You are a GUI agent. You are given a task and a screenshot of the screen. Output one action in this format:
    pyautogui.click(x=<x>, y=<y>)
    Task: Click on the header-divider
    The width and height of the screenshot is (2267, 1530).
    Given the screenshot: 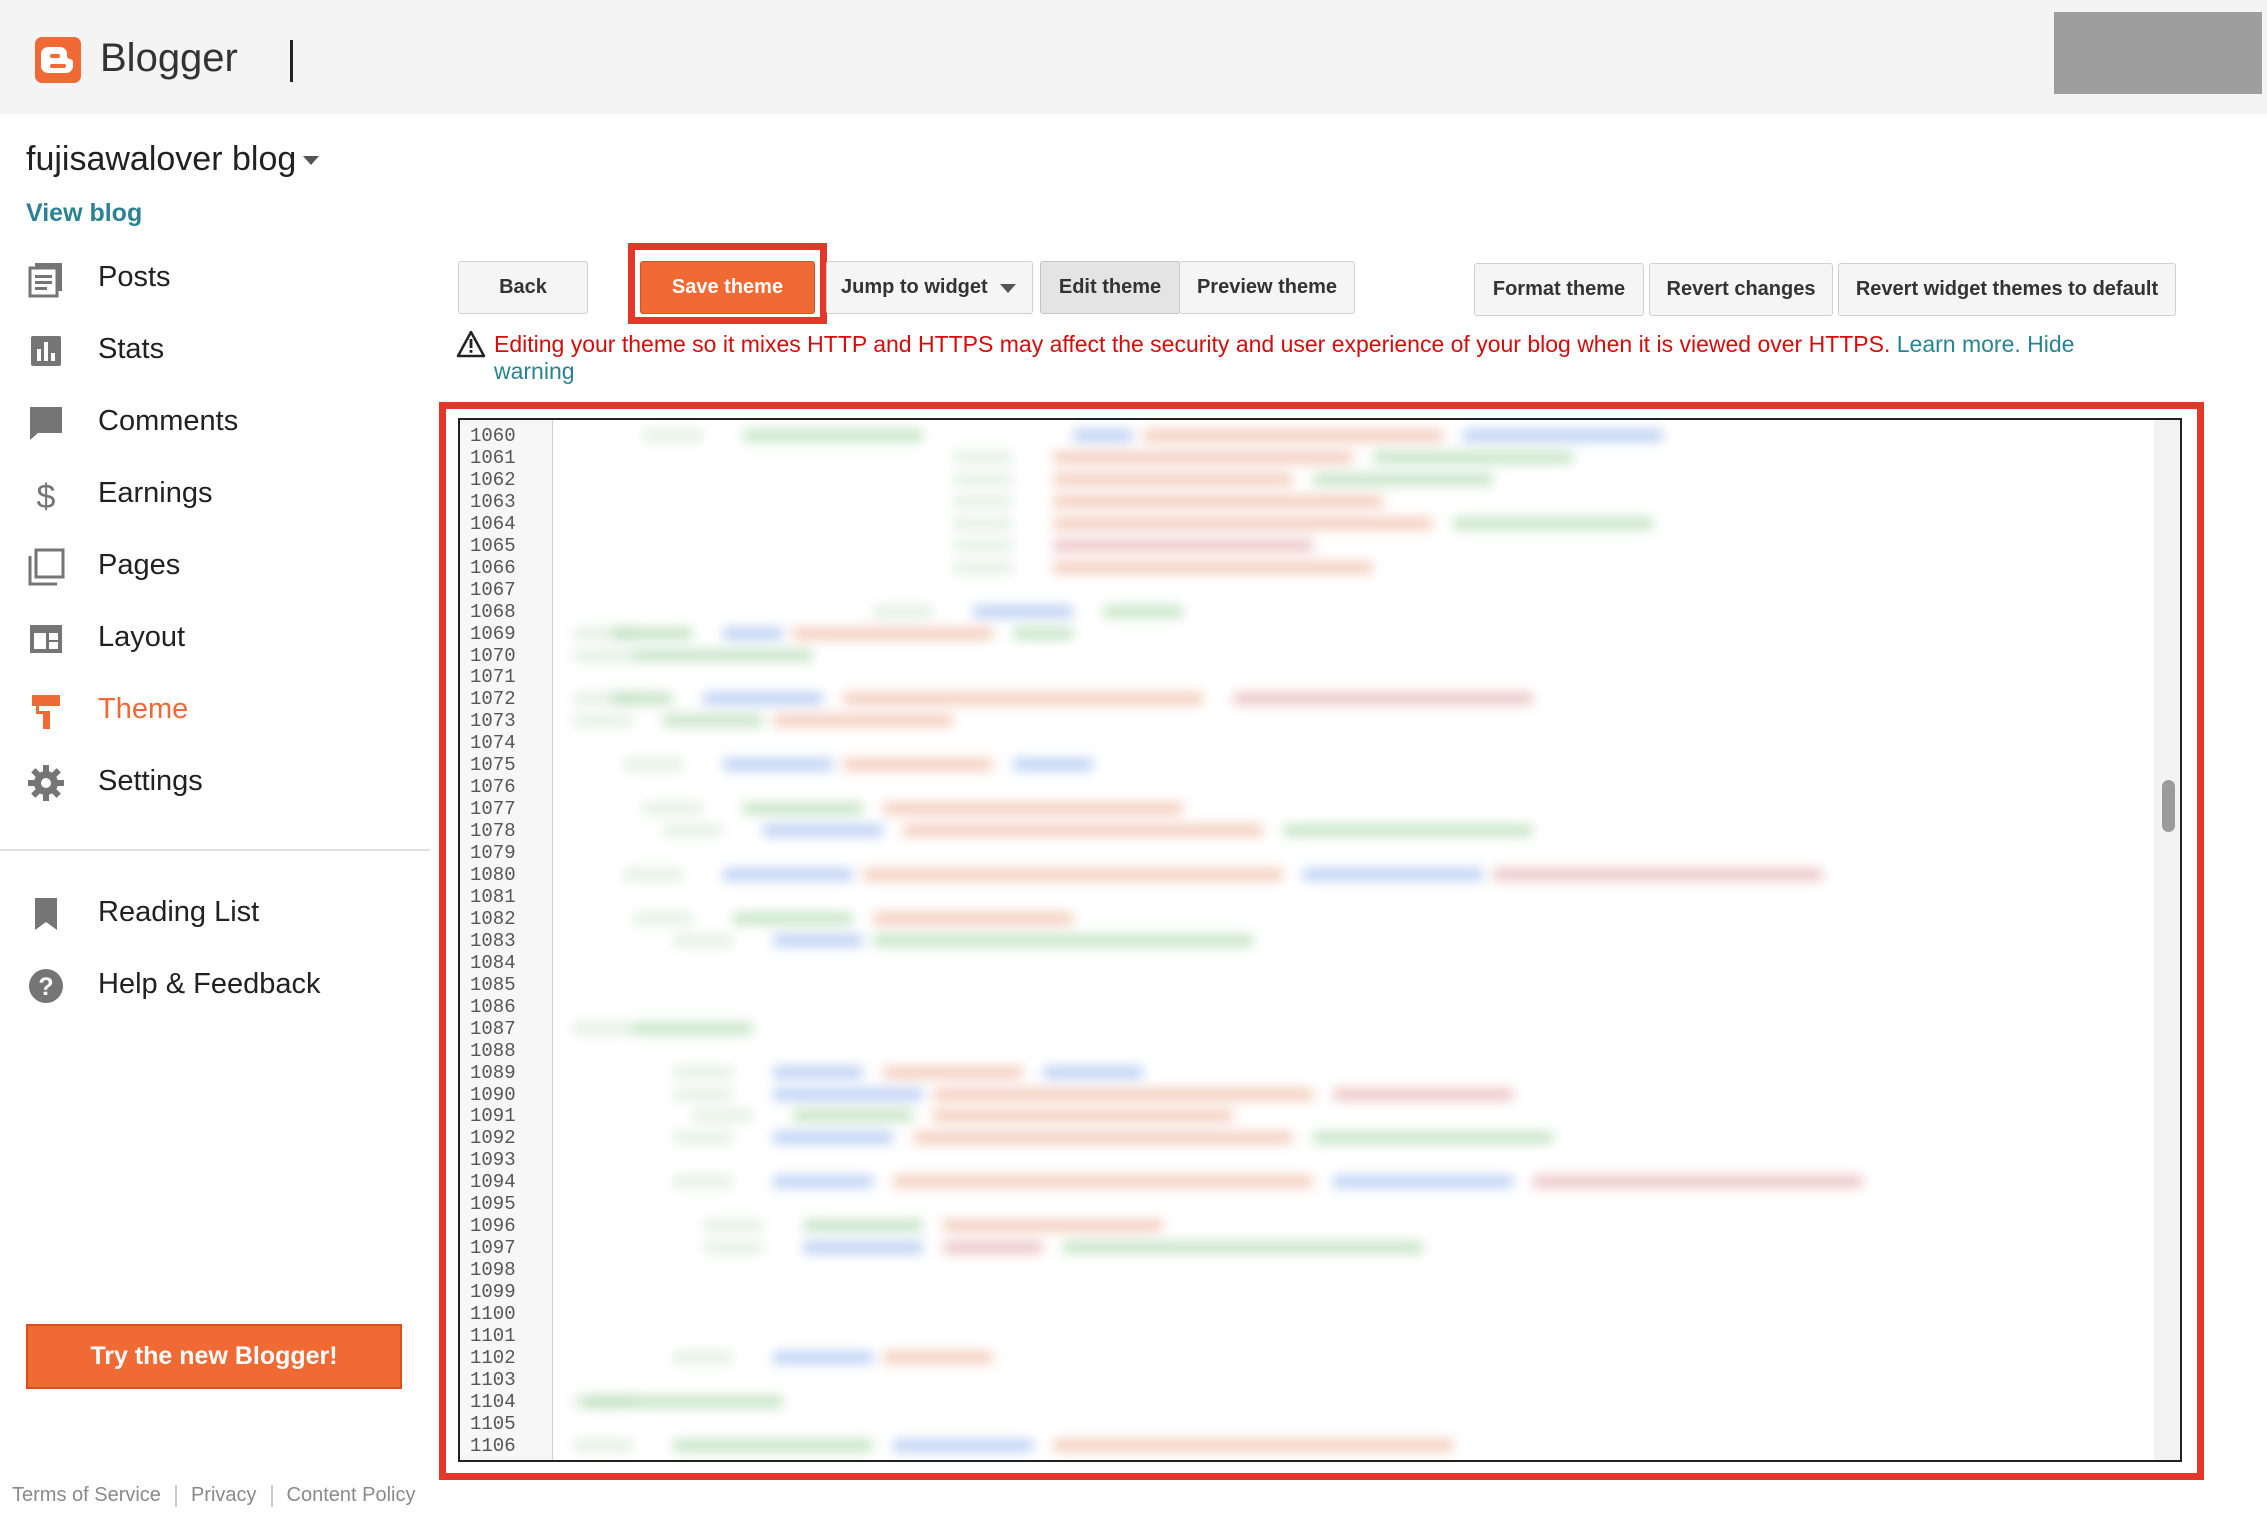 What is the action you would take?
    pyautogui.click(x=291, y=61)
    